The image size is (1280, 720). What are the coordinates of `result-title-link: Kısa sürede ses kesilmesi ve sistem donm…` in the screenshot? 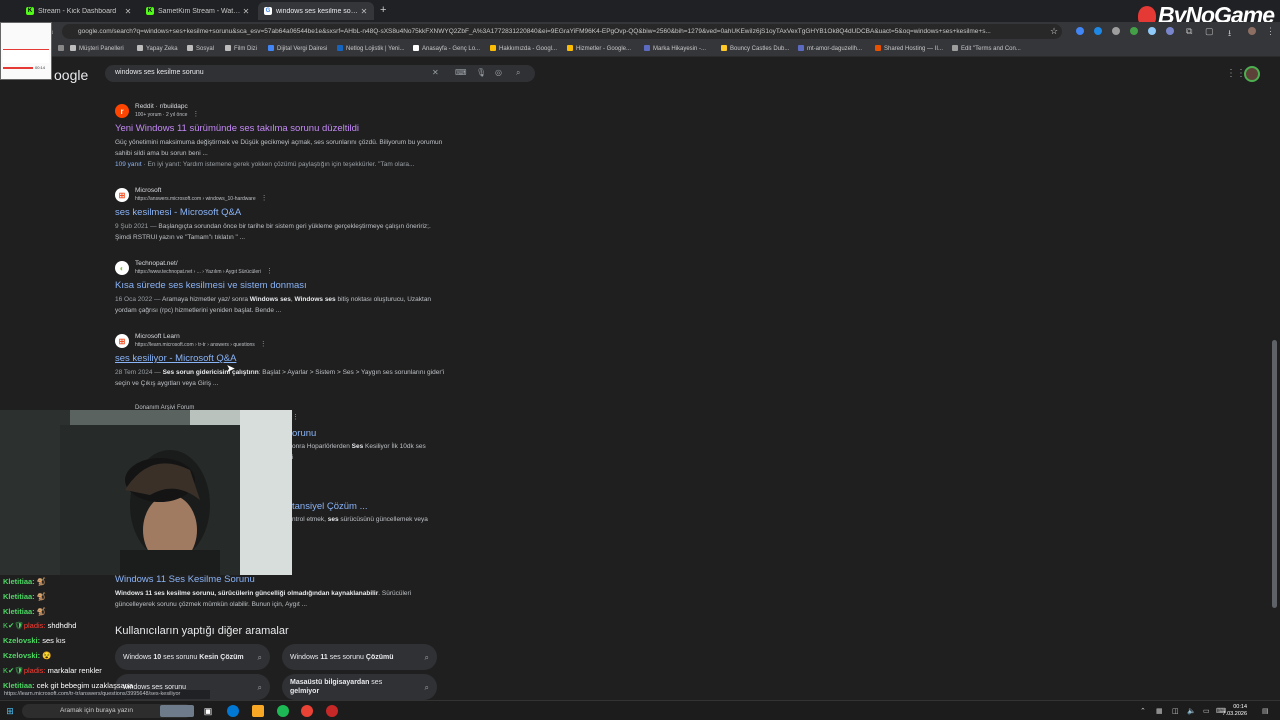 It's located at (280, 285).